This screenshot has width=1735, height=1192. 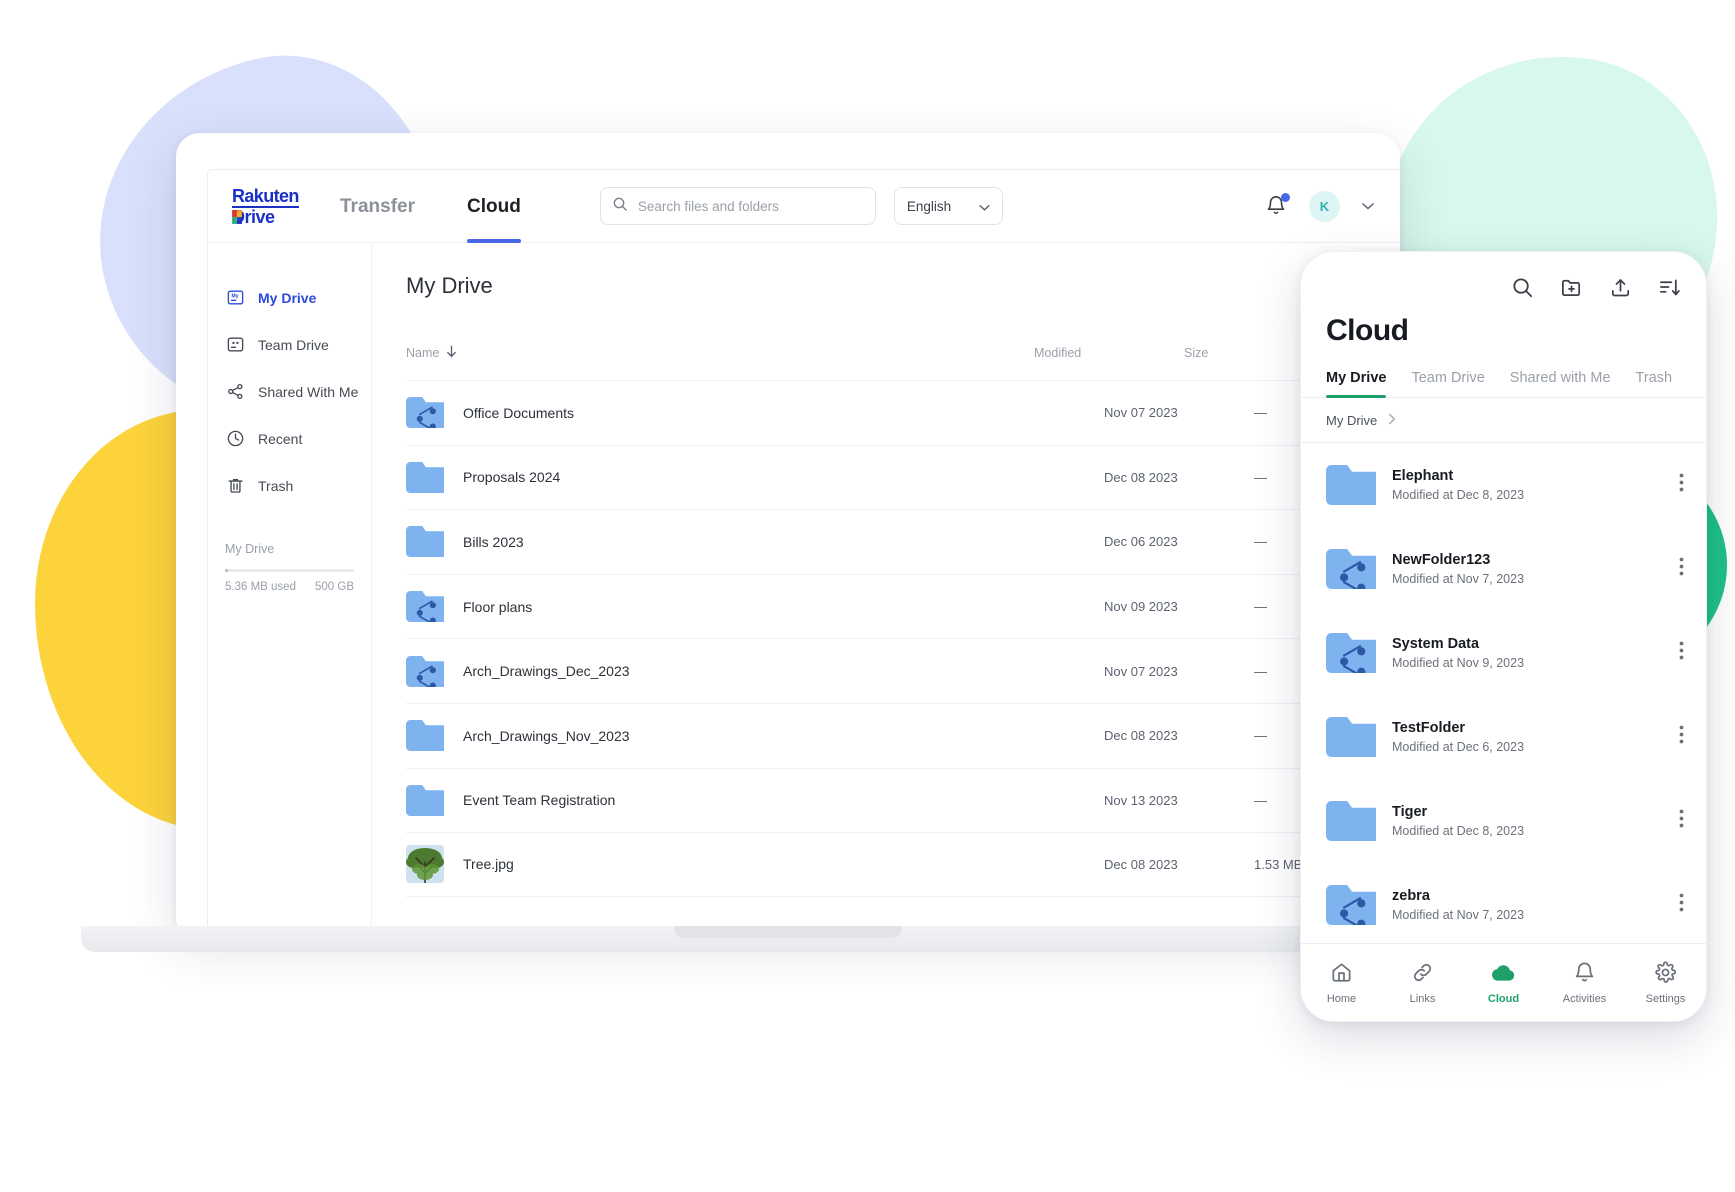 What do you see at coordinates (903, 477) in the screenshot?
I see `table-row: Proposals 2024 Dec 08 2023 —` at bounding box center [903, 477].